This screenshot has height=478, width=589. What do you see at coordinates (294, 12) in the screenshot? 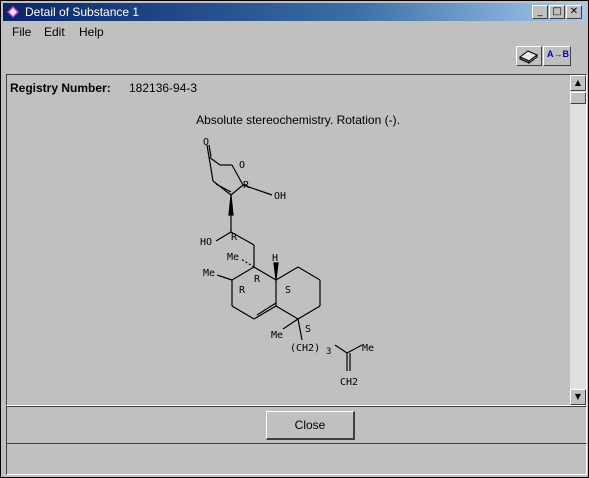
I see `title-bar: Detail of Substance 1 _ □ ✕` at bounding box center [294, 12].